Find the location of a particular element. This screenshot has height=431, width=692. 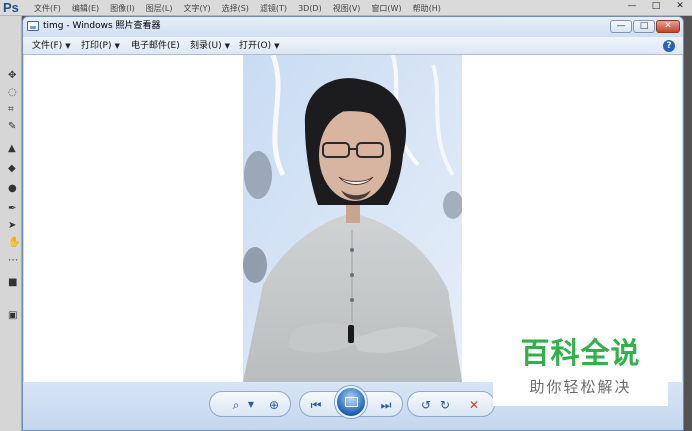

help-icon: ? is located at coordinates (669, 46).